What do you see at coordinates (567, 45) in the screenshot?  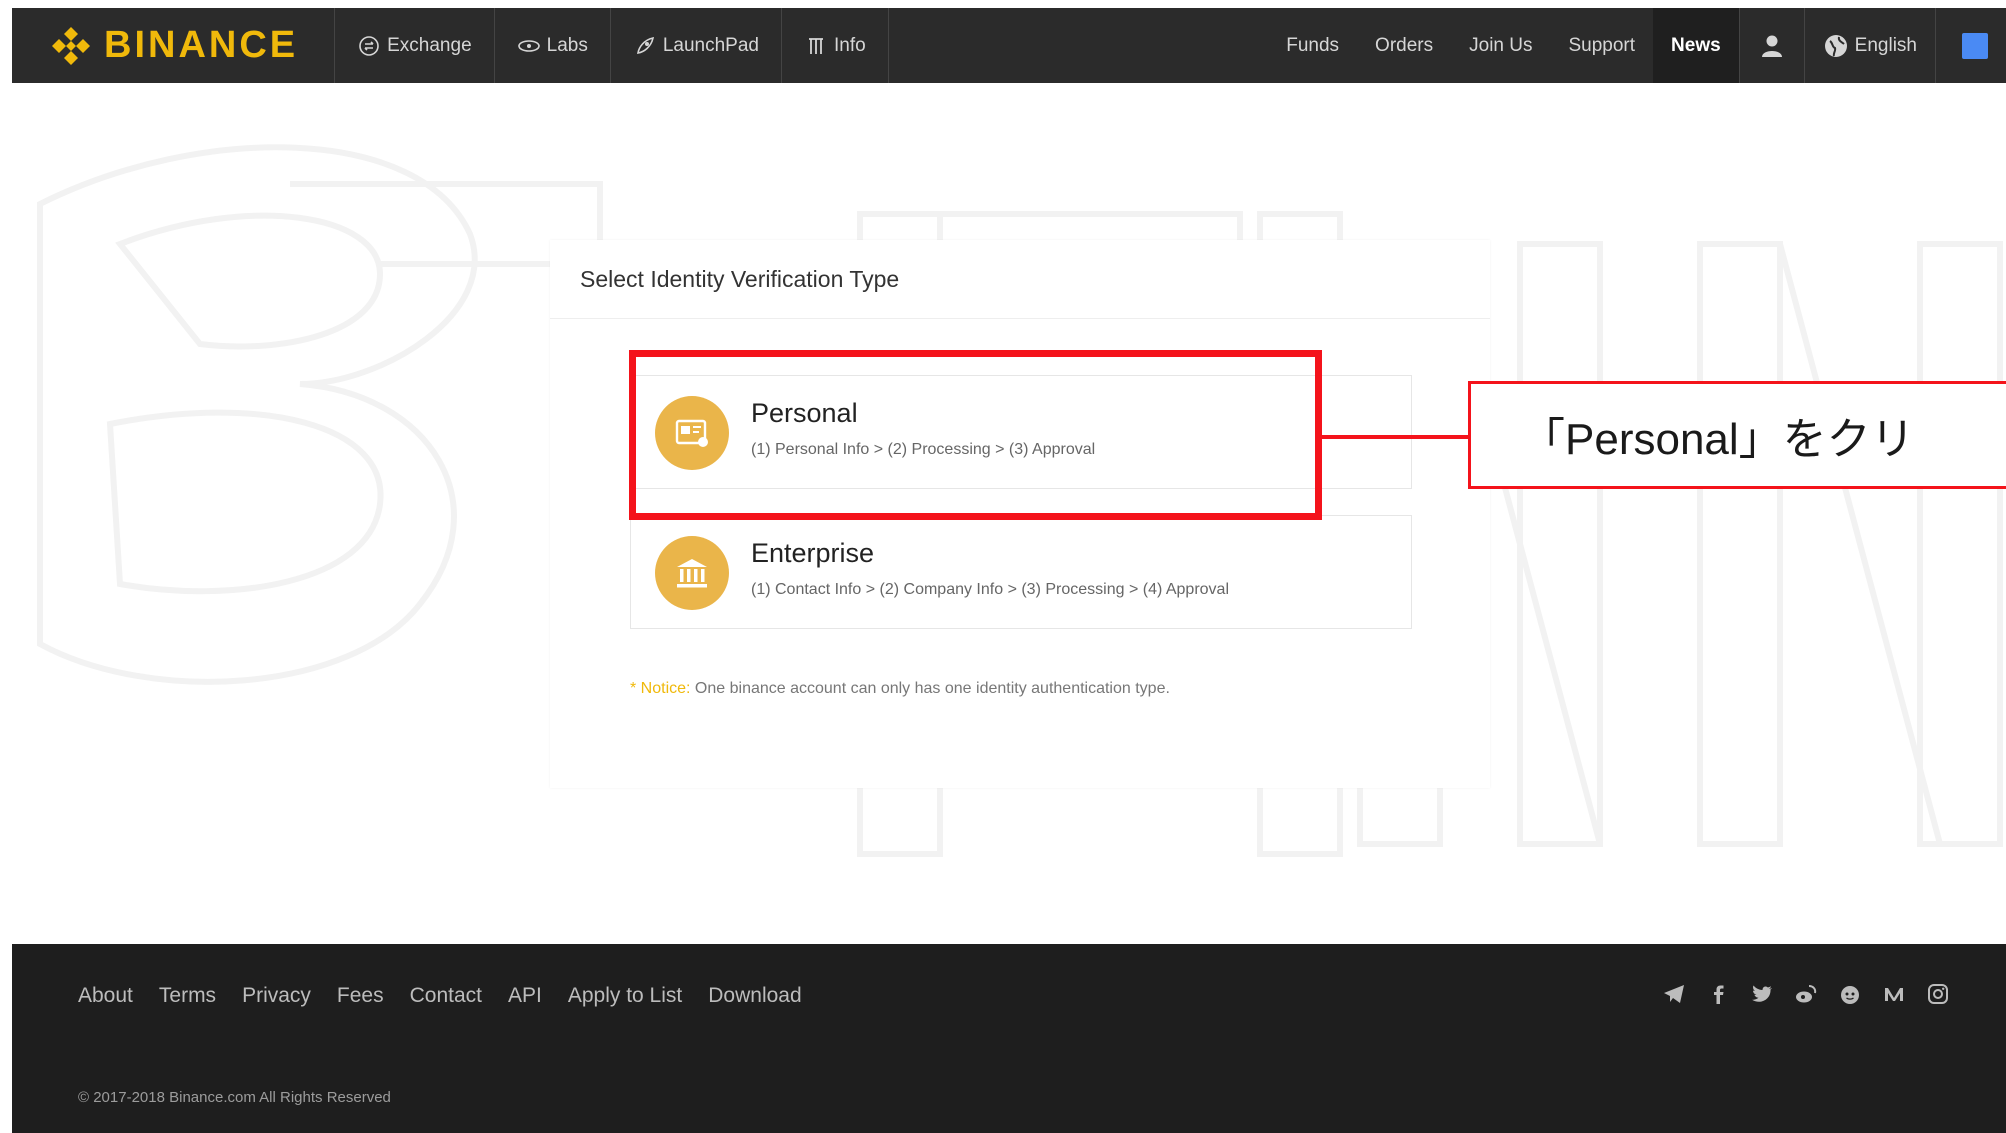 I see `nav-labs-label: Labs` at bounding box center [567, 45].